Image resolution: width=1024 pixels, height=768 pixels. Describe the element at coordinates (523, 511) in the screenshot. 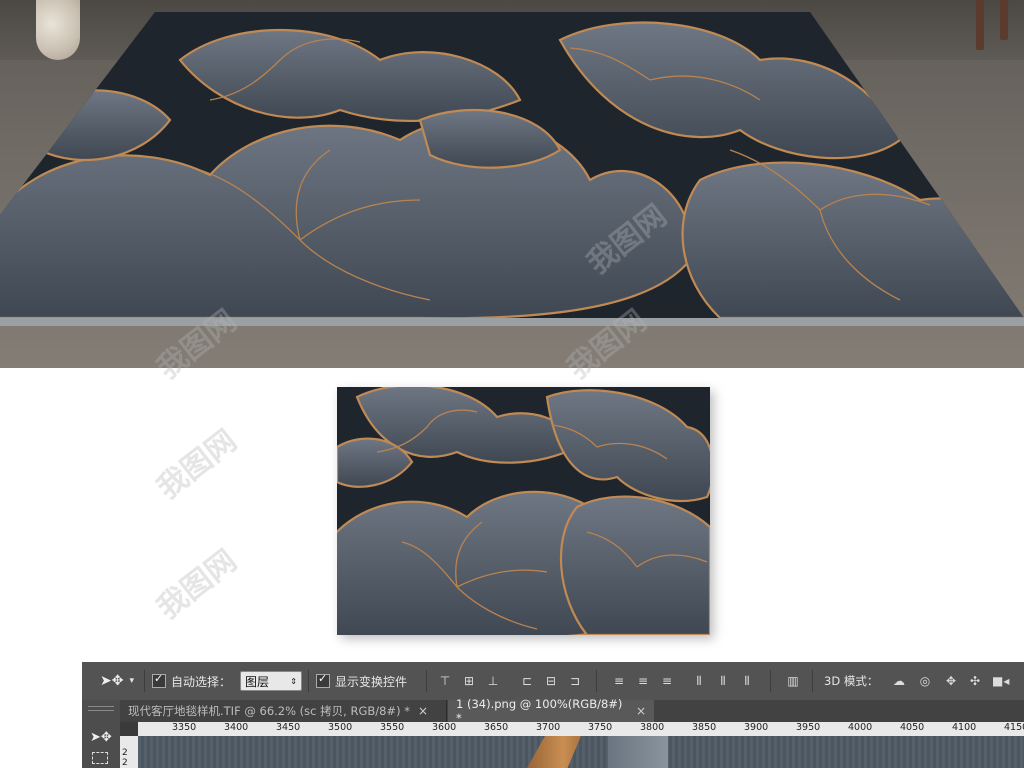

I see `rug-pattern-preview` at that location.